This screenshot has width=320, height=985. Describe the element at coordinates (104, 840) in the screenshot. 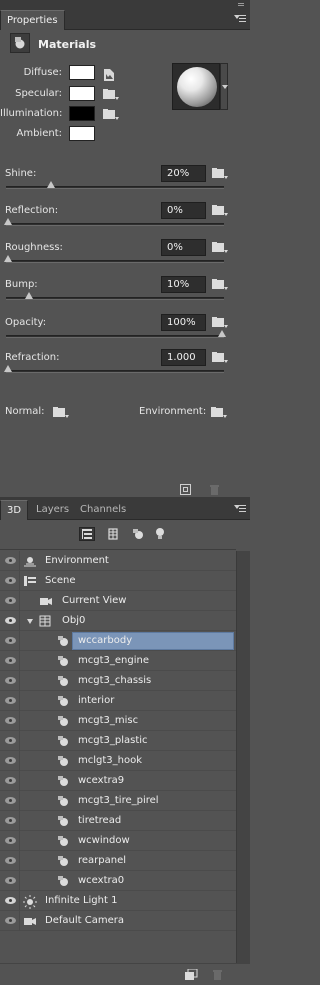

I see `scene-tree-item-label: wcwindow` at that location.